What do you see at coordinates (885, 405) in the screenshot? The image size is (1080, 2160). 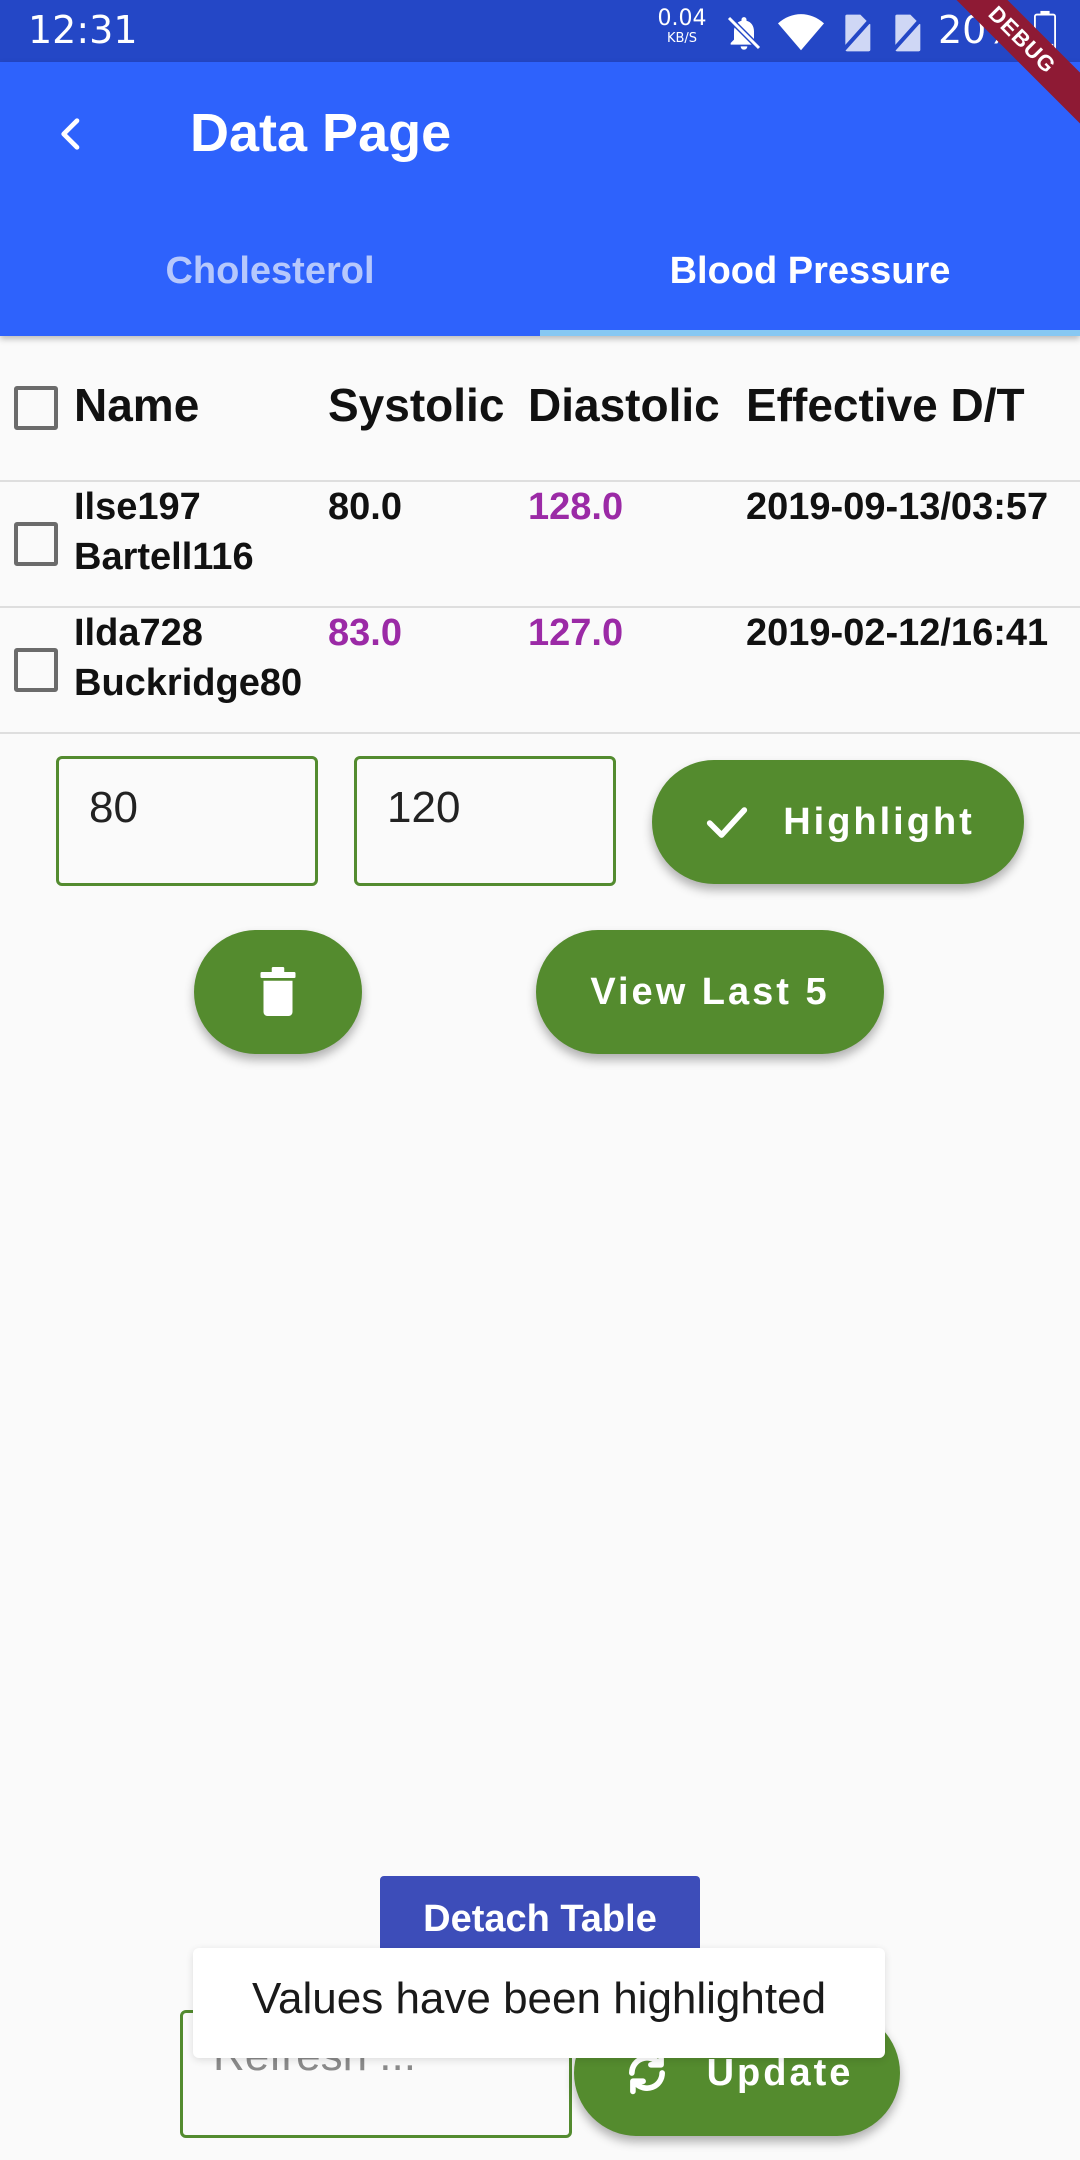 I see `column-header-effective: Effective D/T` at bounding box center [885, 405].